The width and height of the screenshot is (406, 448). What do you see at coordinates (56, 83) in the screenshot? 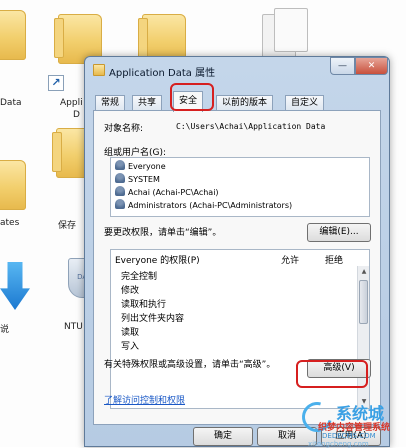
I see `shortcut-arrow-icon: ↗` at bounding box center [56, 83].